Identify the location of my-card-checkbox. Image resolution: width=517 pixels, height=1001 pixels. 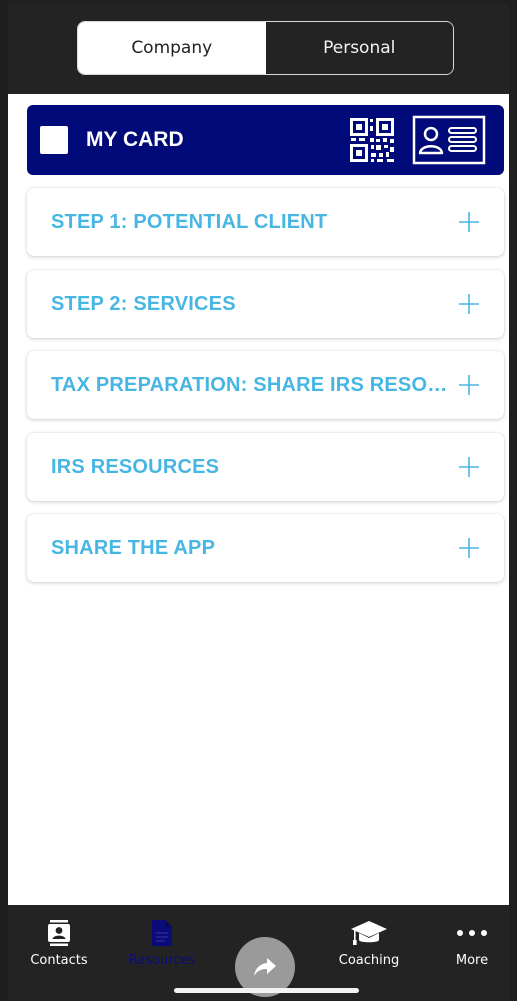
(54, 140).